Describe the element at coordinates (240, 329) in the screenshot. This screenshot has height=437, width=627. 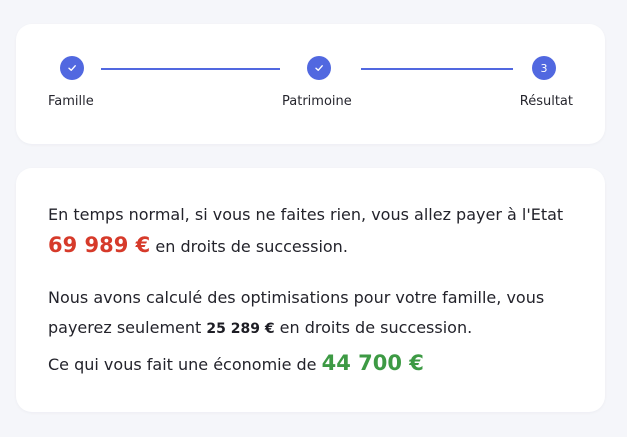
I see `optimized-cost-amount: 25 289 €` at that location.